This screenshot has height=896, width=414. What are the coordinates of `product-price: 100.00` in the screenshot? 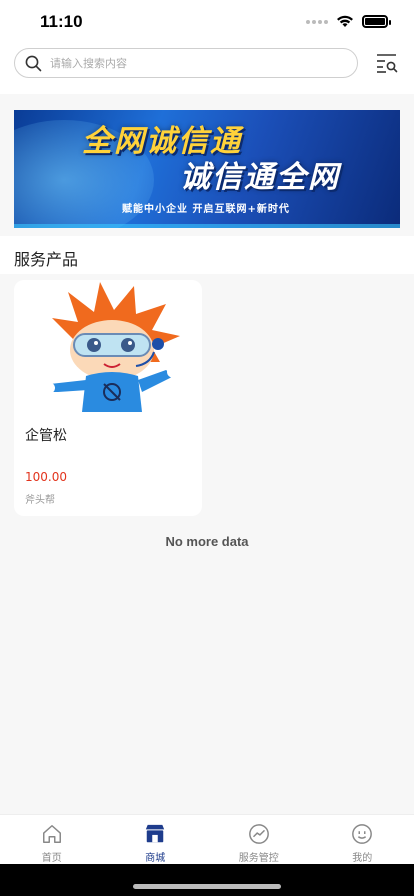 It's located at (46, 477).